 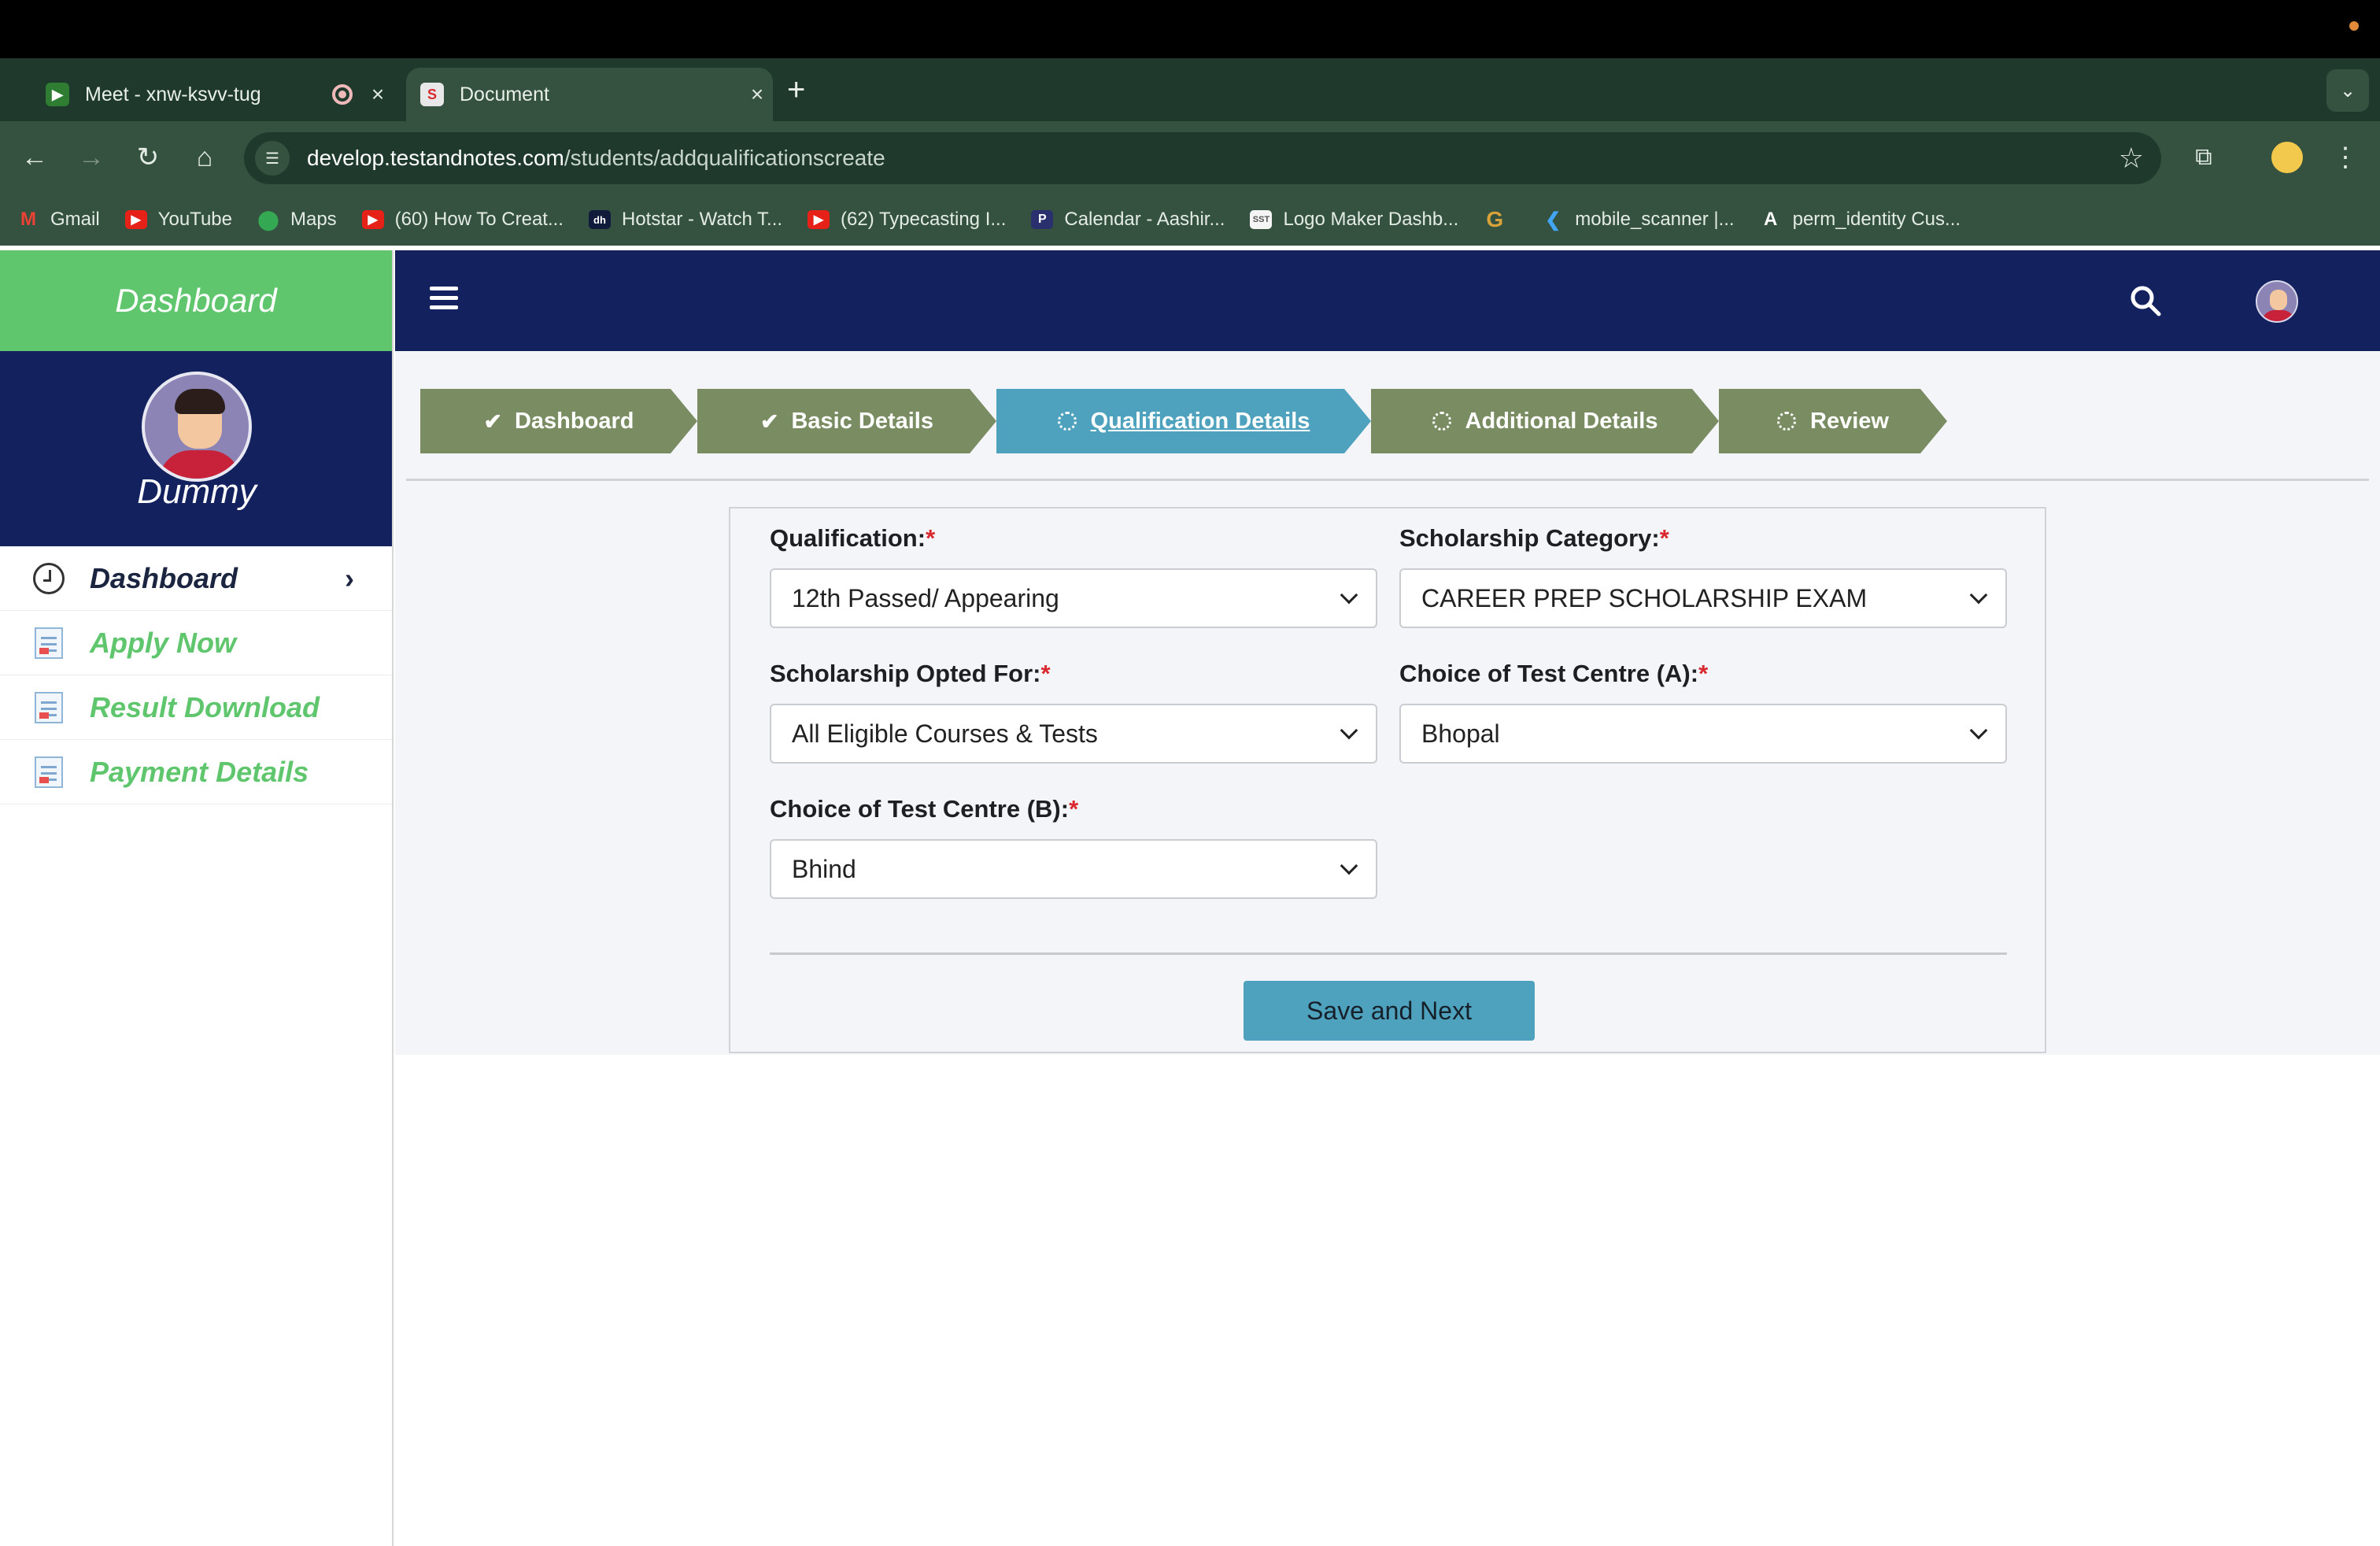 I want to click on sidebar-item-dashboard: Dashboard ›, so click(x=196, y=579).